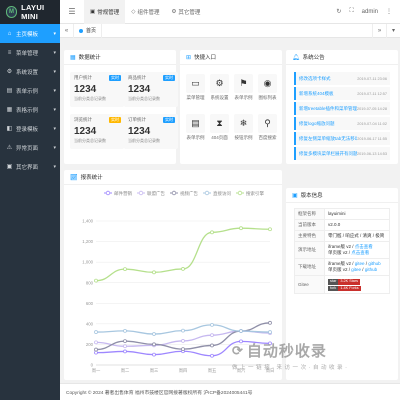  I want to click on logo: M LAYUI MINI, so click(30, 12).